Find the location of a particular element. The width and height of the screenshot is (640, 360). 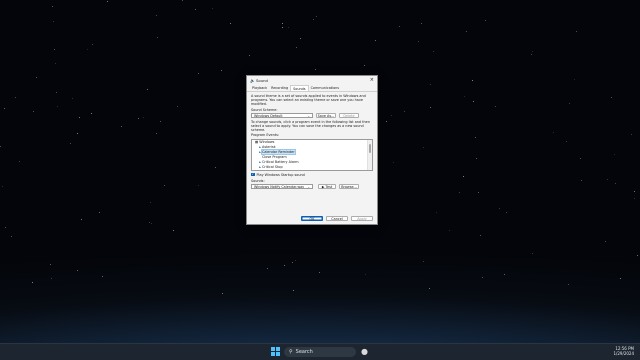

startup-sound-checkbox: ✓ is located at coordinates (253, 174).